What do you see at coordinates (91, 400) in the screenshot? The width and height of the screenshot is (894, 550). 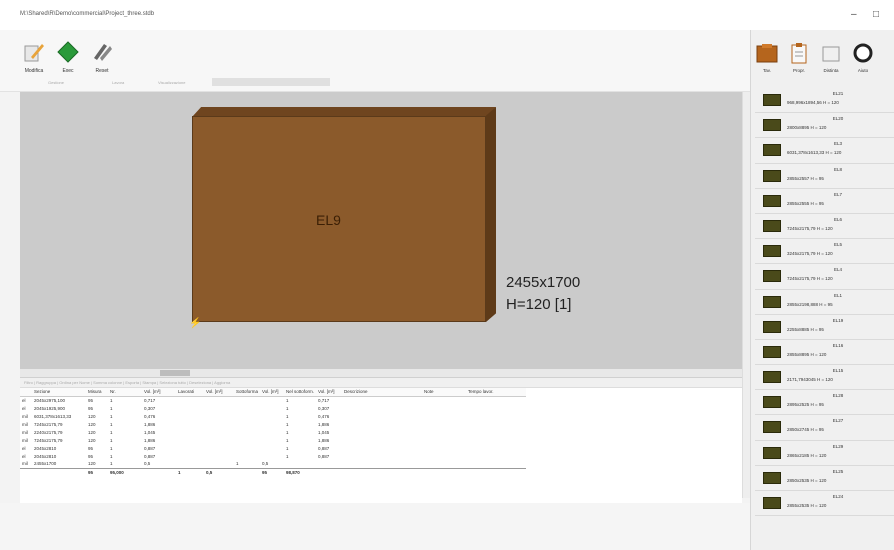 I see `table-cell: 95` at bounding box center [91, 400].